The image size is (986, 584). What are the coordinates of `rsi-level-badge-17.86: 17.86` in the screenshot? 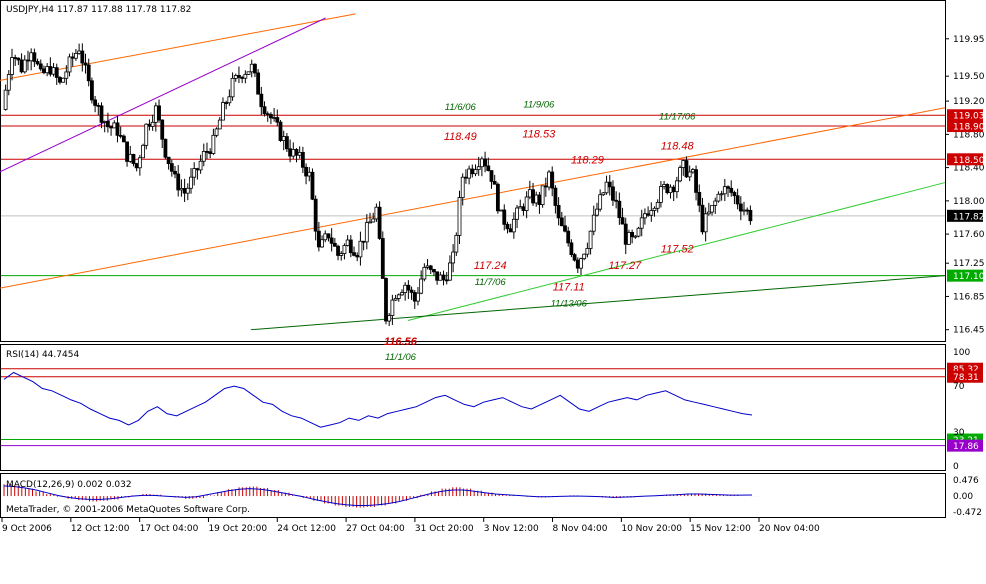 It's located at (966, 447).